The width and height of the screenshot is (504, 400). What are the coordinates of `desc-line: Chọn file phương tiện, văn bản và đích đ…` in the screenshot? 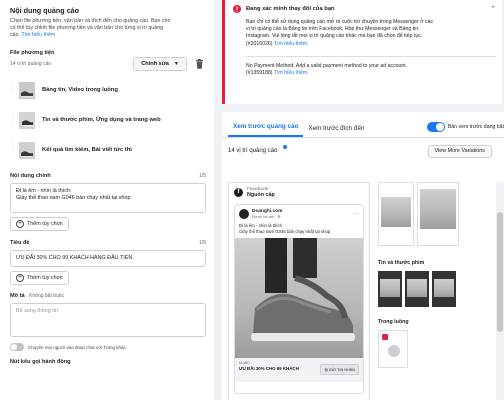 It's located at (90, 21).